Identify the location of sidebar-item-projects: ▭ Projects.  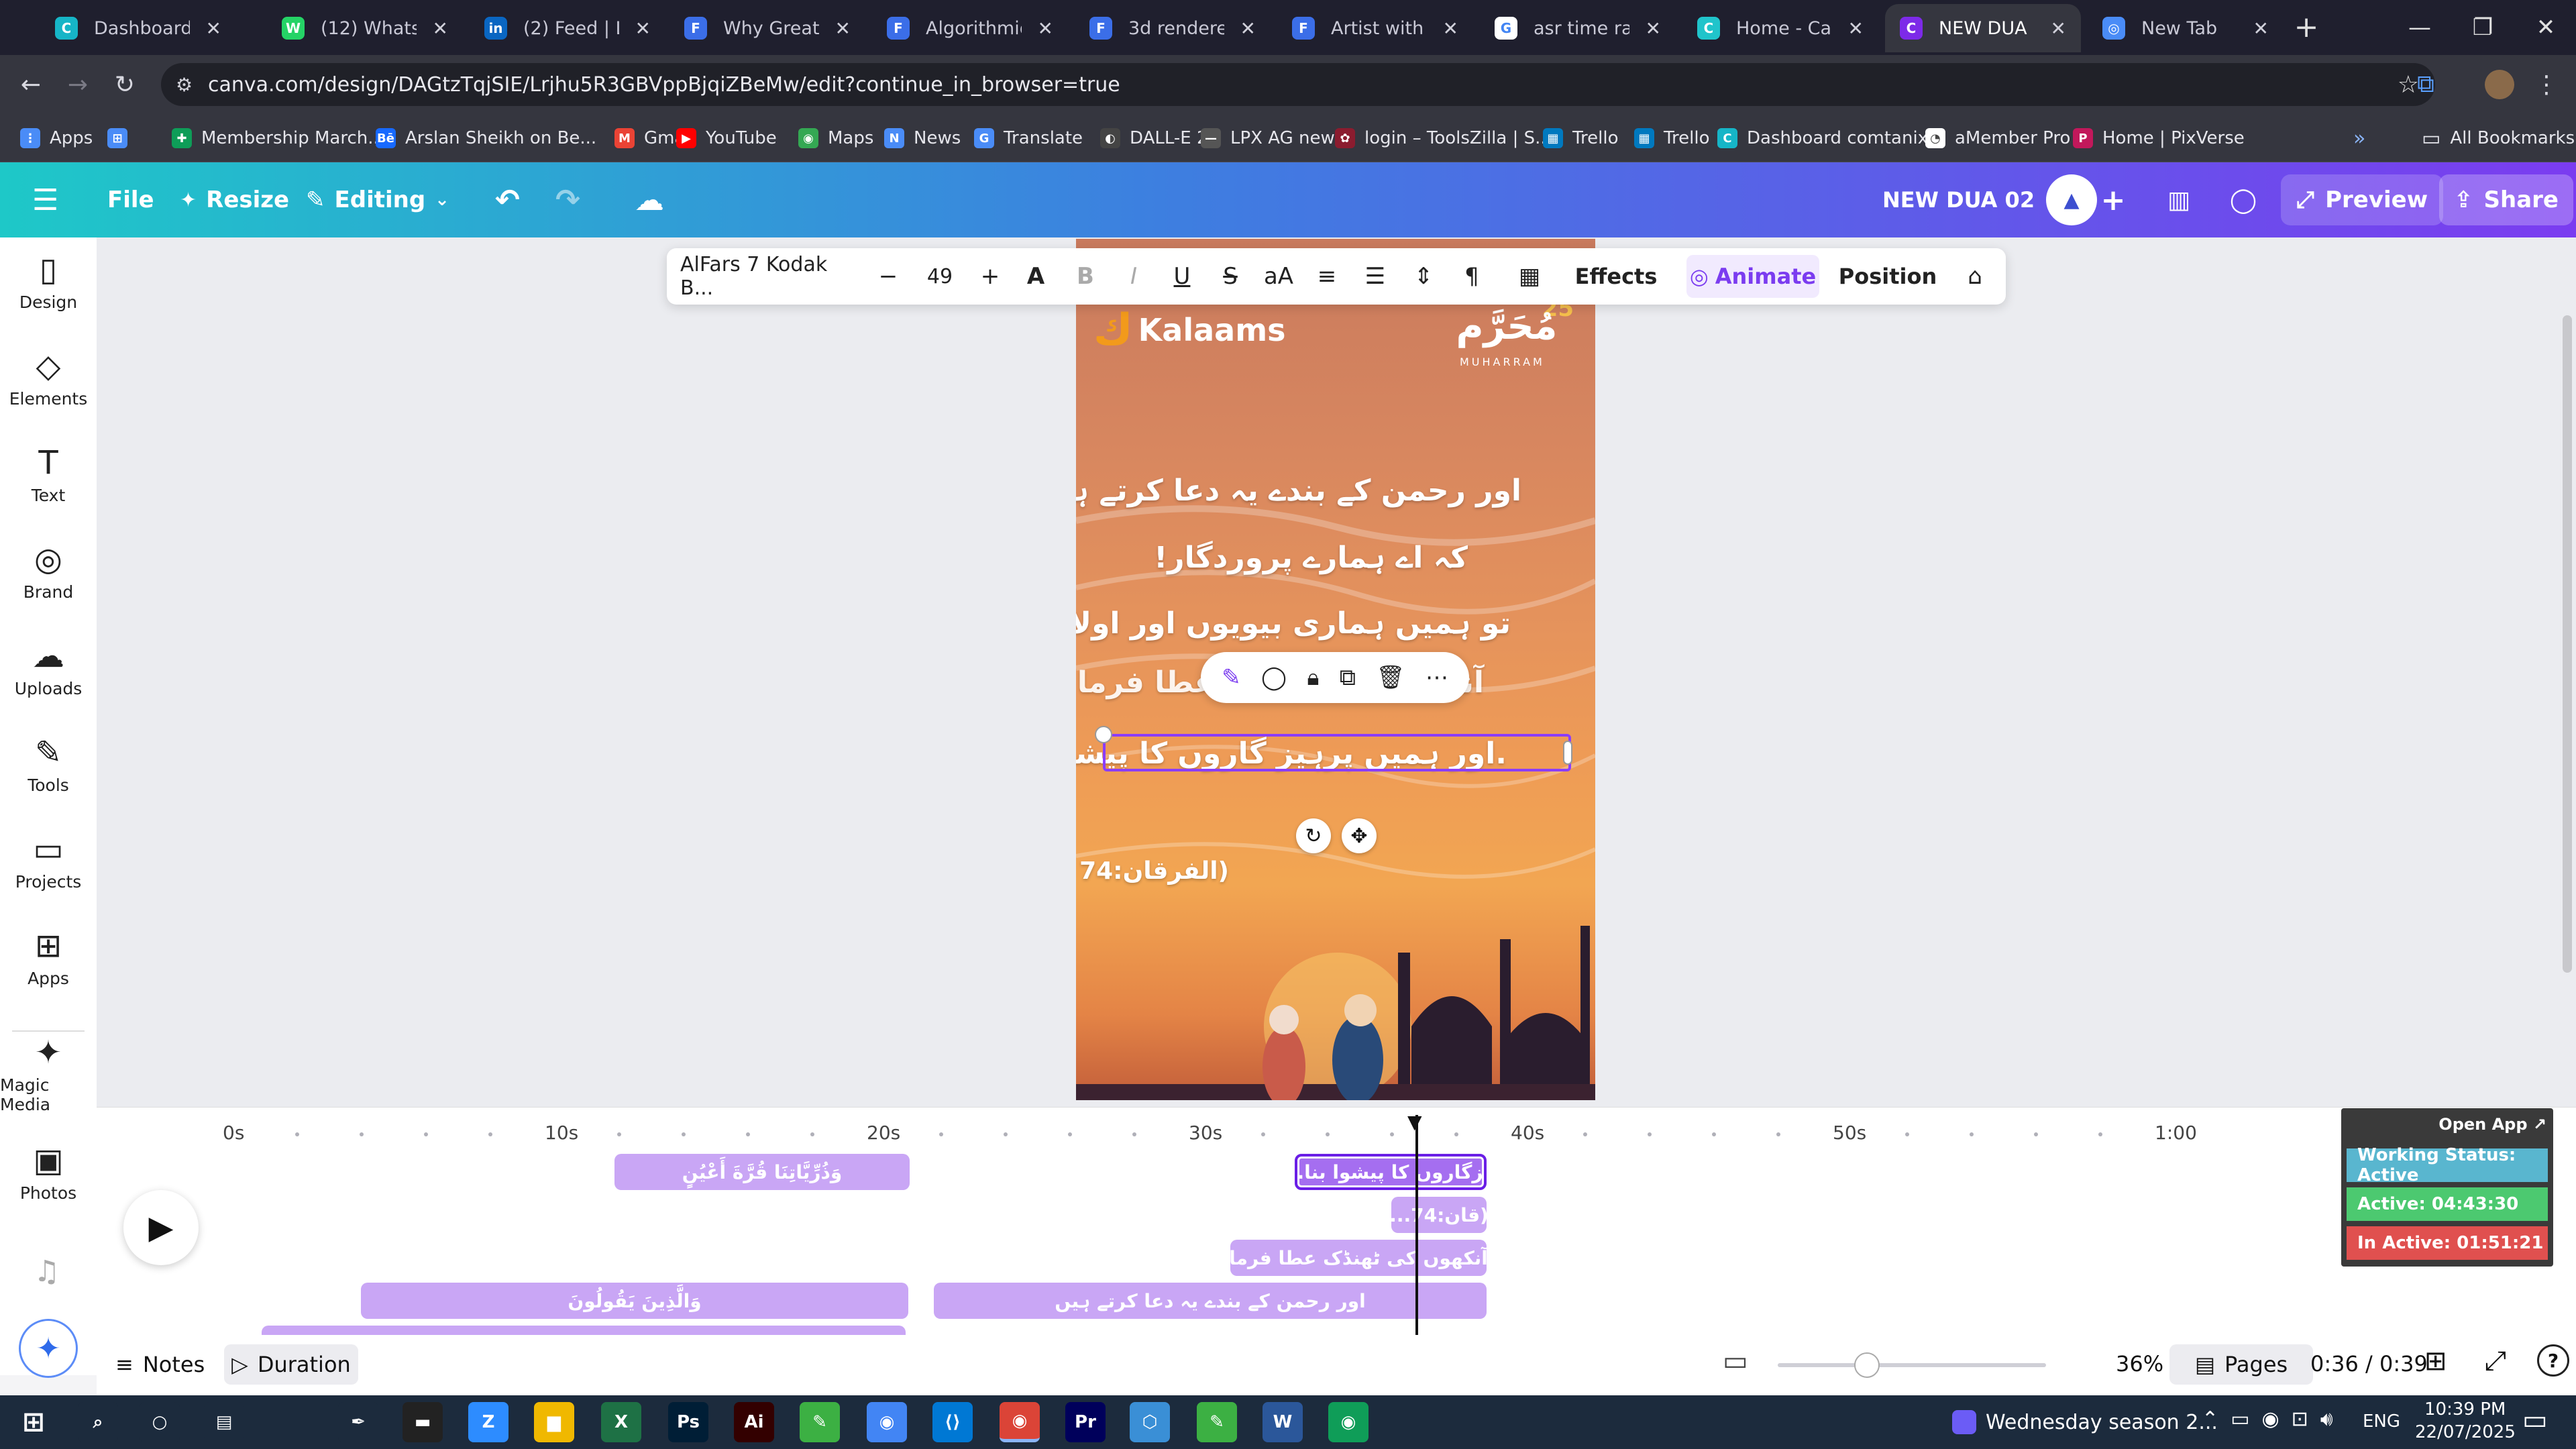
(48, 862).